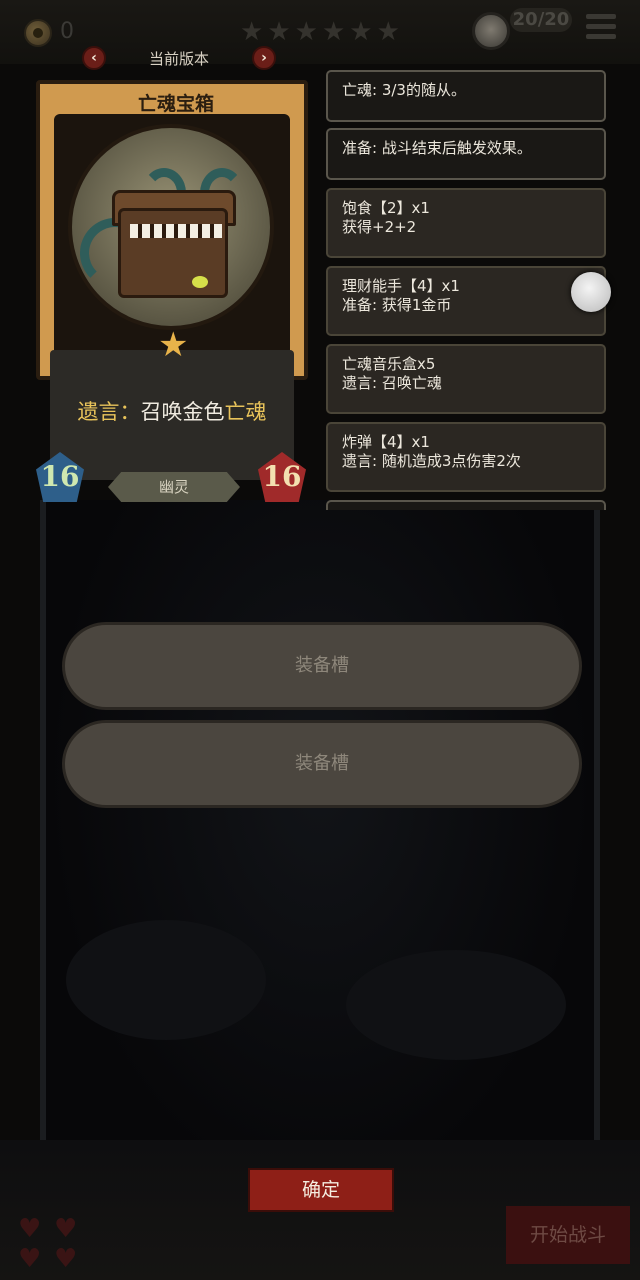  What do you see at coordinates (568, 1235) in the screenshot?
I see `start-fight-button: 开始战斗` at bounding box center [568, 1235].